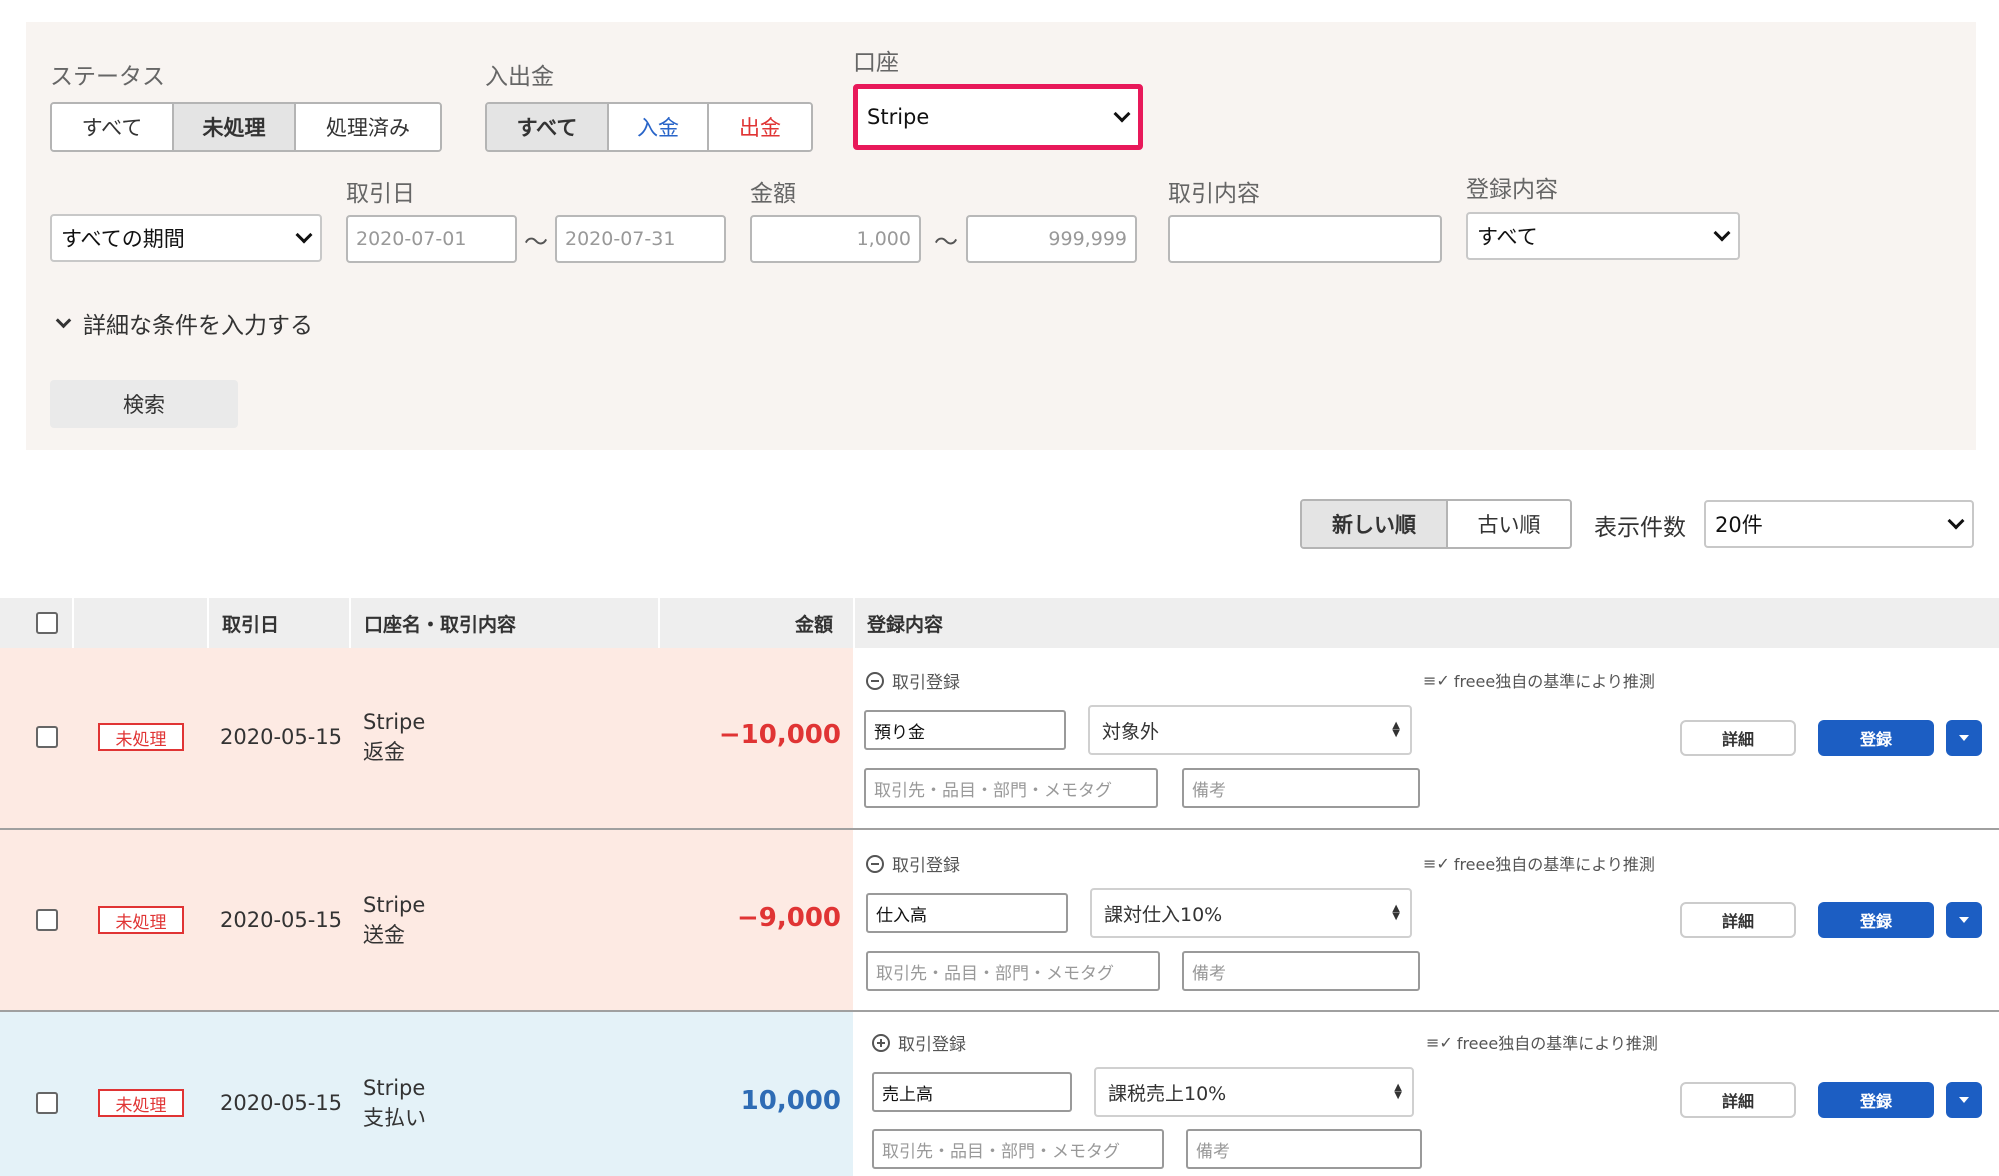  I want to click on inout-button-group: すべて 入金 出金, so click(649, 127).